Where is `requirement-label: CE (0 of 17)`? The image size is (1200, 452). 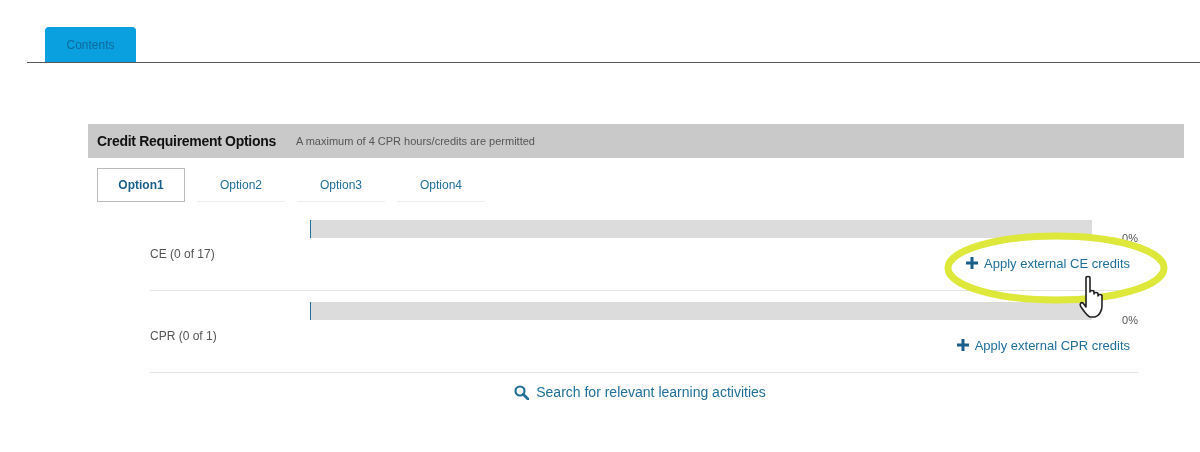 requirement-label: CE (0 of 17) is located at coordinates (183, 254).